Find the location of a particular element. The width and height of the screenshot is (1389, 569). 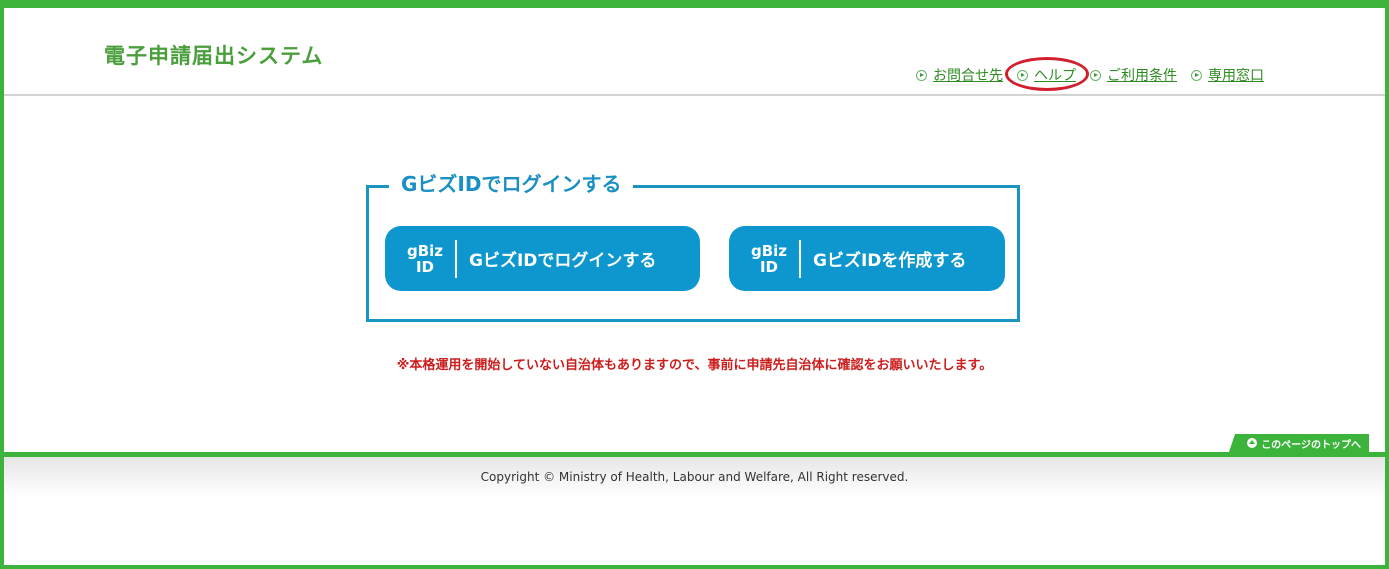

gbizid-create-button: gBiz ID GビズIDを作成する is located at coordinates (867, 258).